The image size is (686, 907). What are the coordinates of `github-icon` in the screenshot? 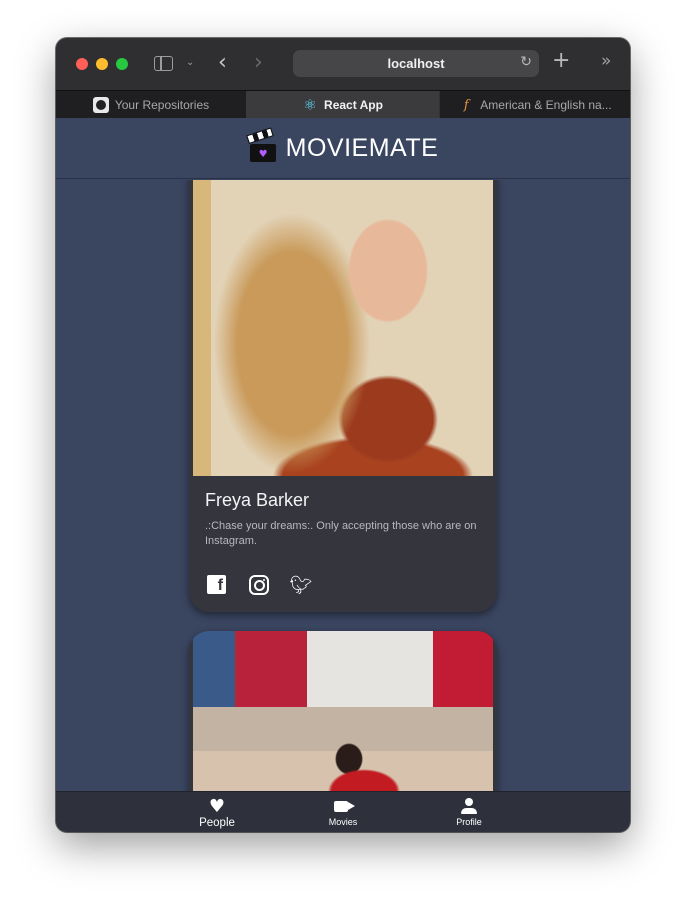 It's located at (100, 105).